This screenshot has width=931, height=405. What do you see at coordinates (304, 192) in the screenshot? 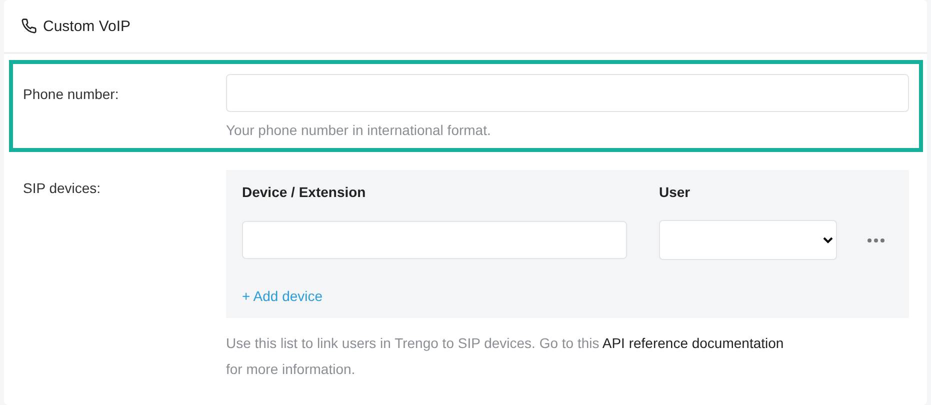
I see `column-header: Device / Extension` at bounding box center [304, 192].